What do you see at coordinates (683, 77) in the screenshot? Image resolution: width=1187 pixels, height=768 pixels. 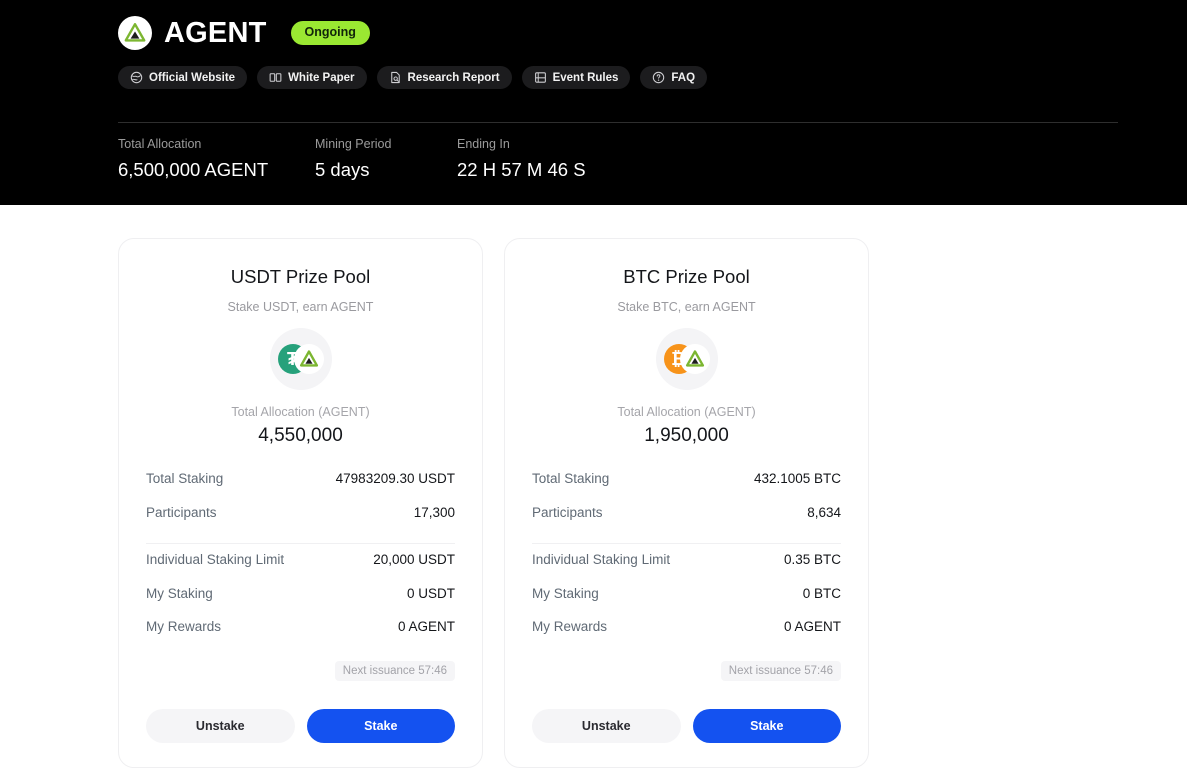 I see `link-label: FAQ` at bounding box center [683, 77].